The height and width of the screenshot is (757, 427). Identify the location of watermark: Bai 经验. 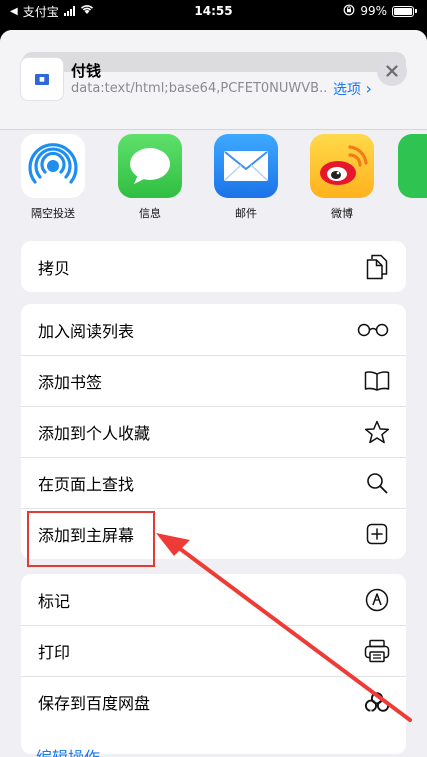
(341, 718).